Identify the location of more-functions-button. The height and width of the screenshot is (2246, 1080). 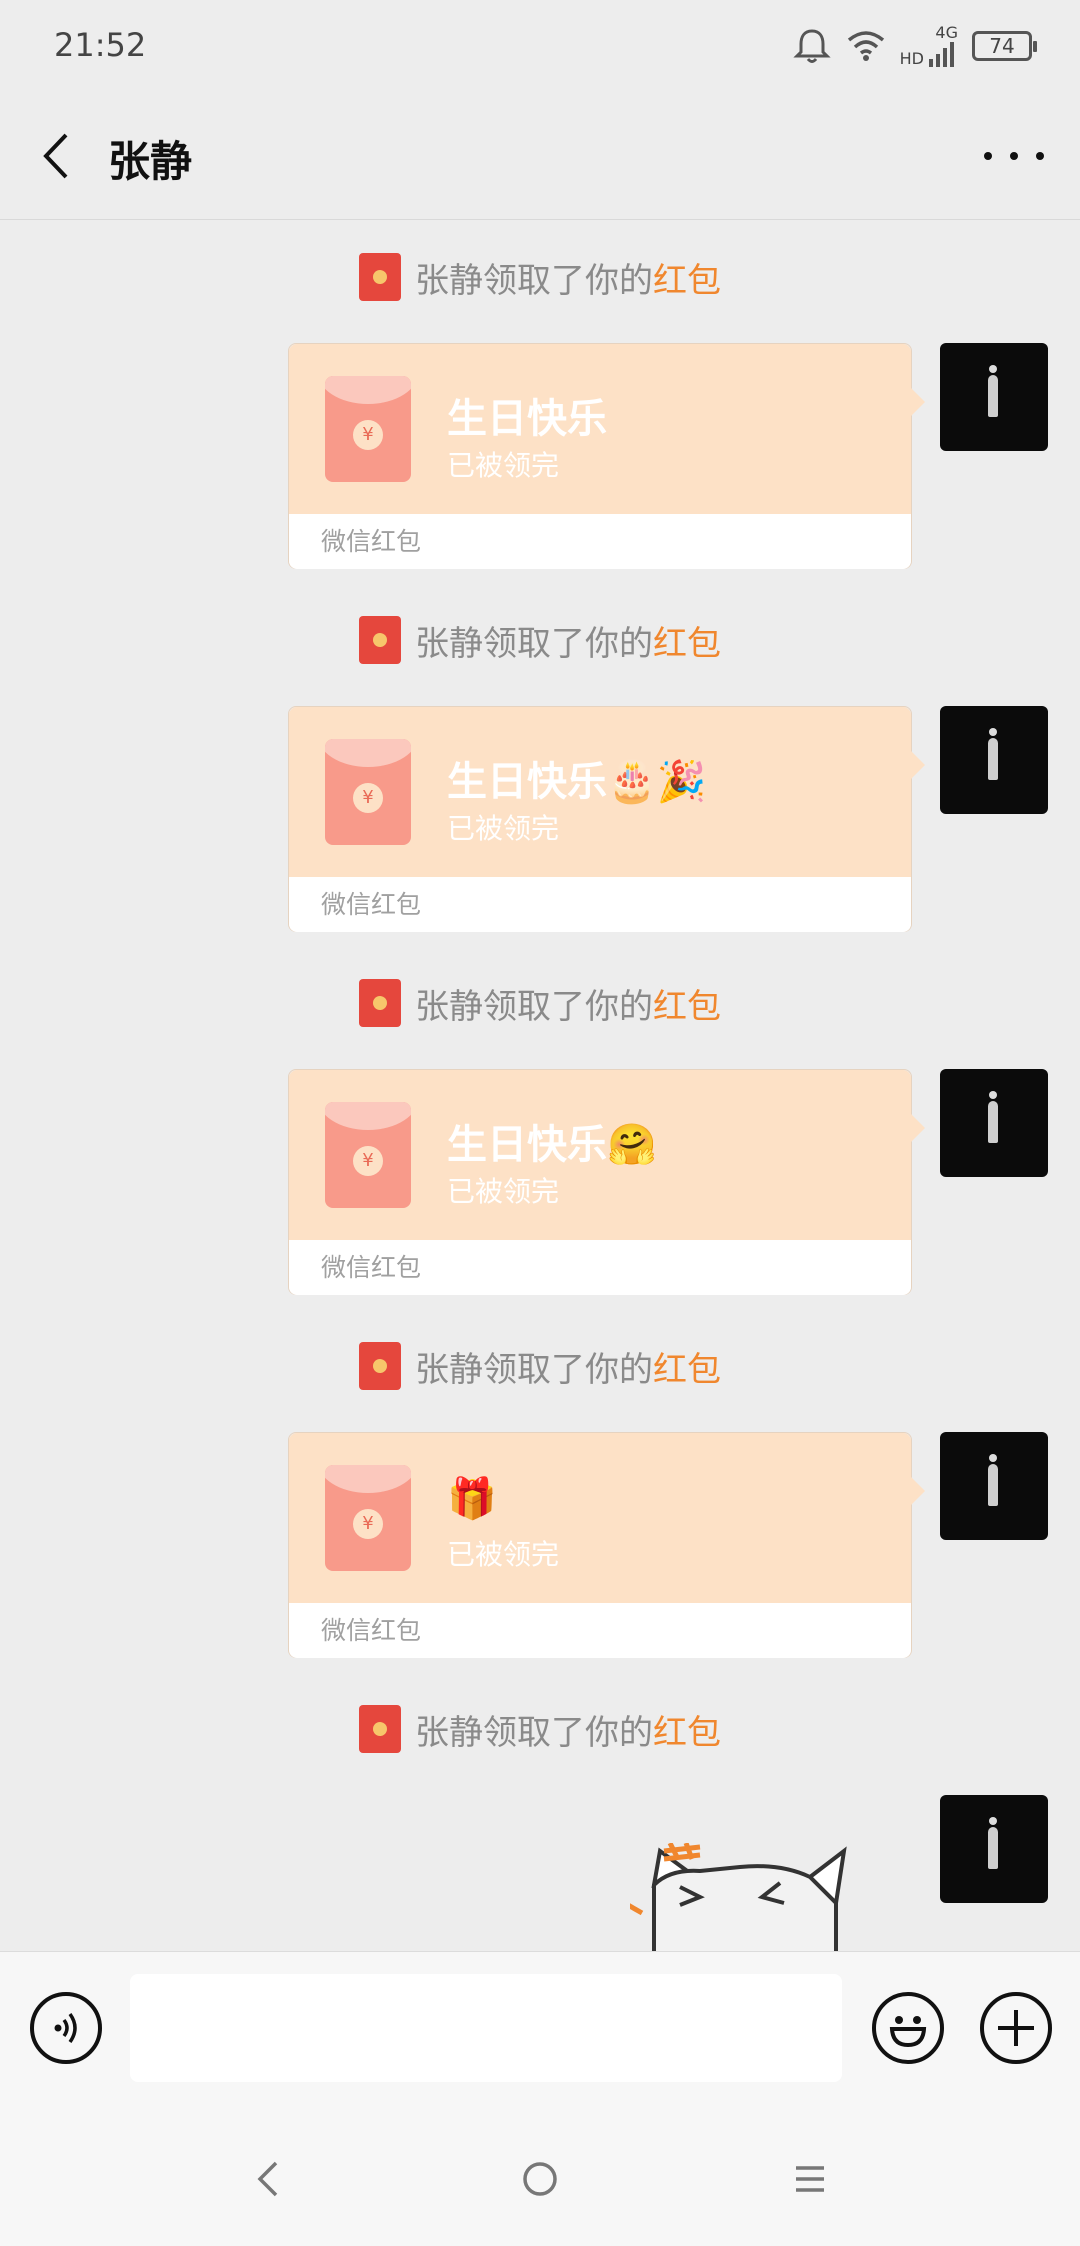
(1016, 2028).